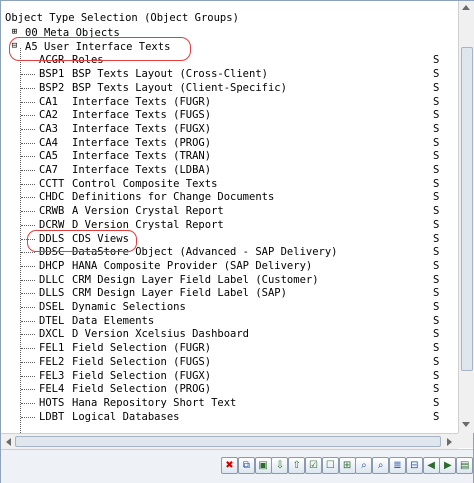 The width and height of the screenshot is (474, 483). Describe the element at coordinates (52, 183) in the screenshot. I see `object-type-code: CCTT` at that location.